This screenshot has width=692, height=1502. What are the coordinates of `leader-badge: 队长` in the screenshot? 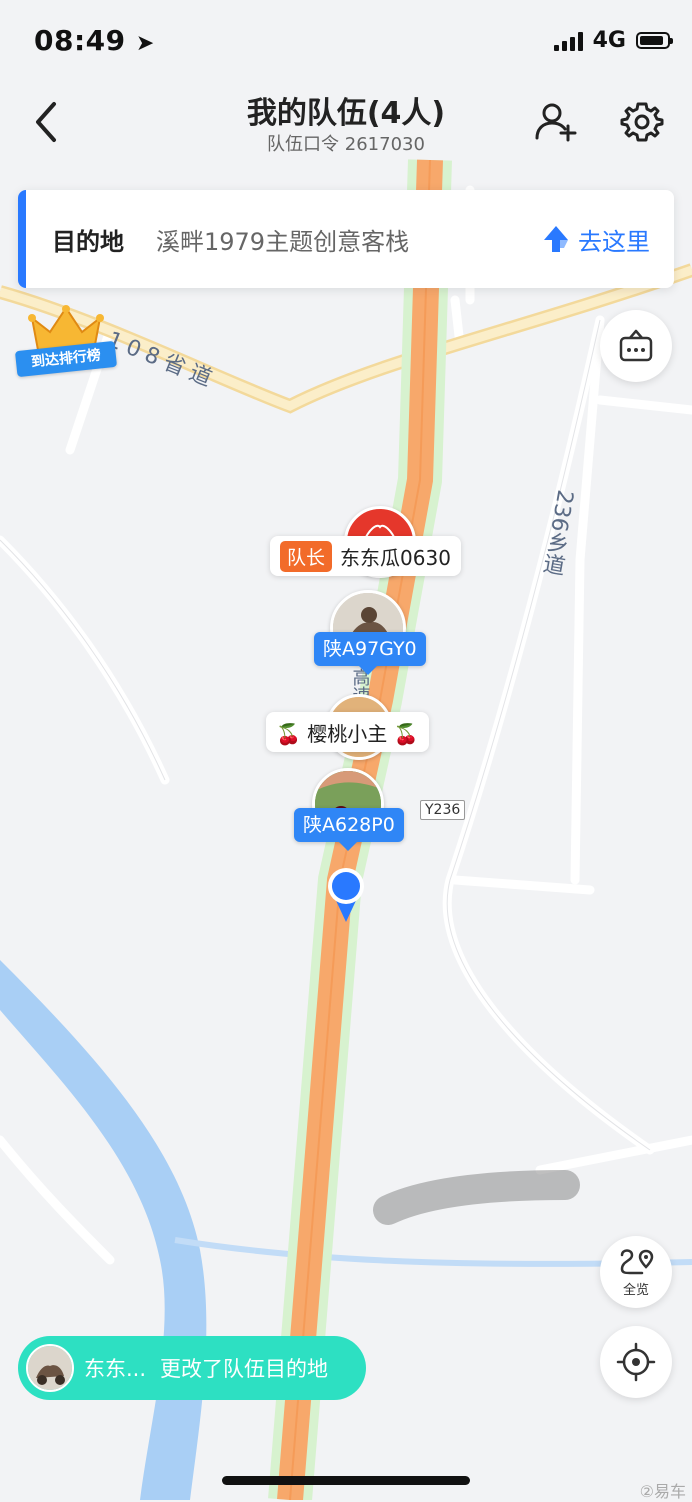 It's located at (306, 556).